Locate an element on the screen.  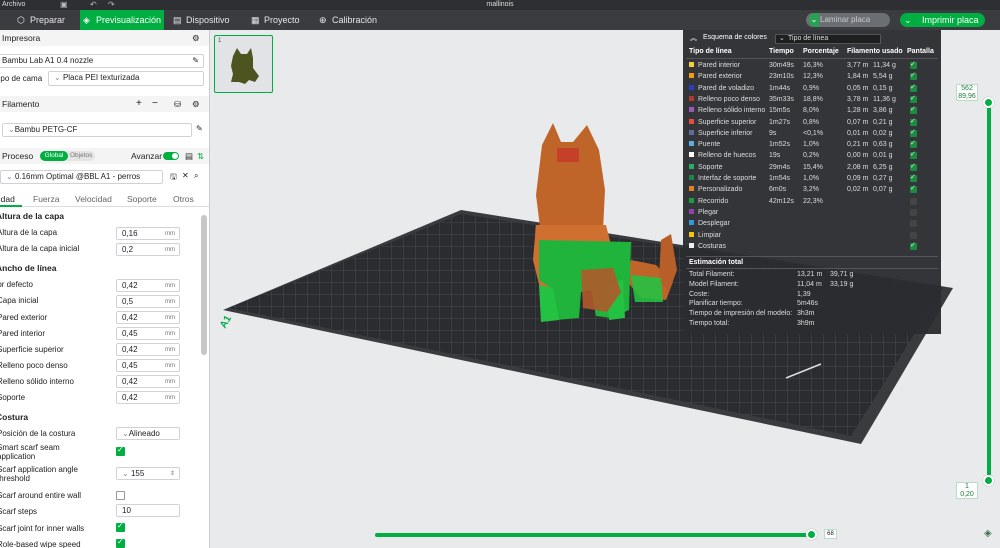
tab-calibracion: ⊕ Calibración is located at coordinates (350, 20).